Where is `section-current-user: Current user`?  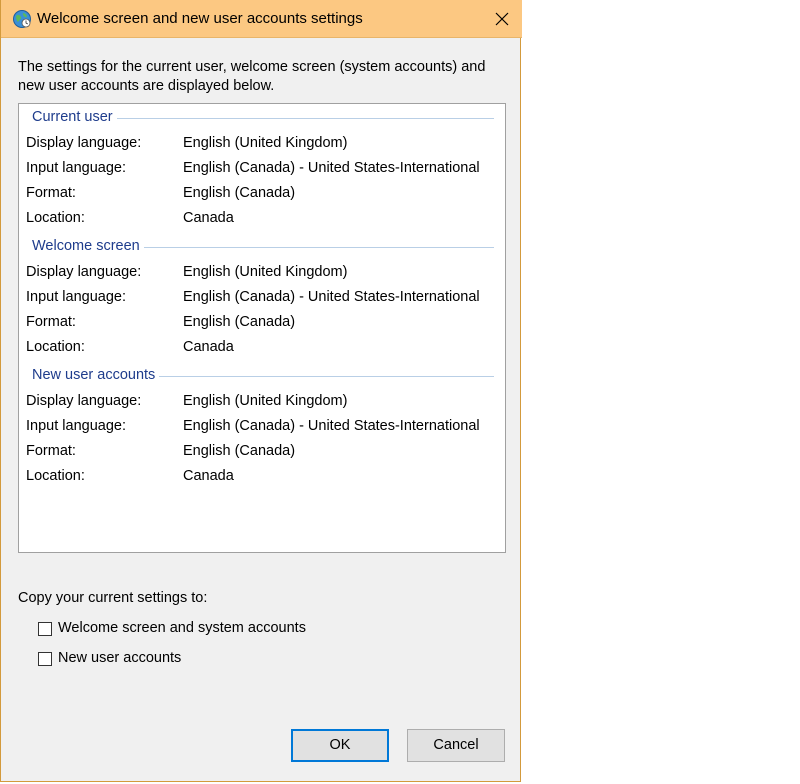 section-current-user: Current user is located at coordinates (263, 119).